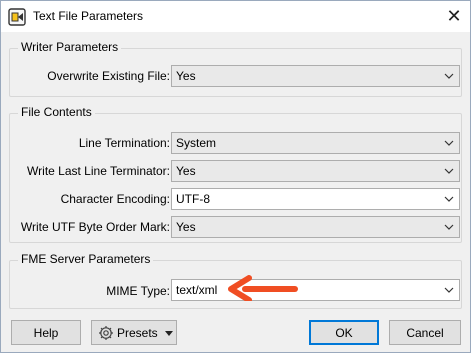 This screenshot has height=353, width=471. I want to click on fme-app-icon, so click(17, 17).